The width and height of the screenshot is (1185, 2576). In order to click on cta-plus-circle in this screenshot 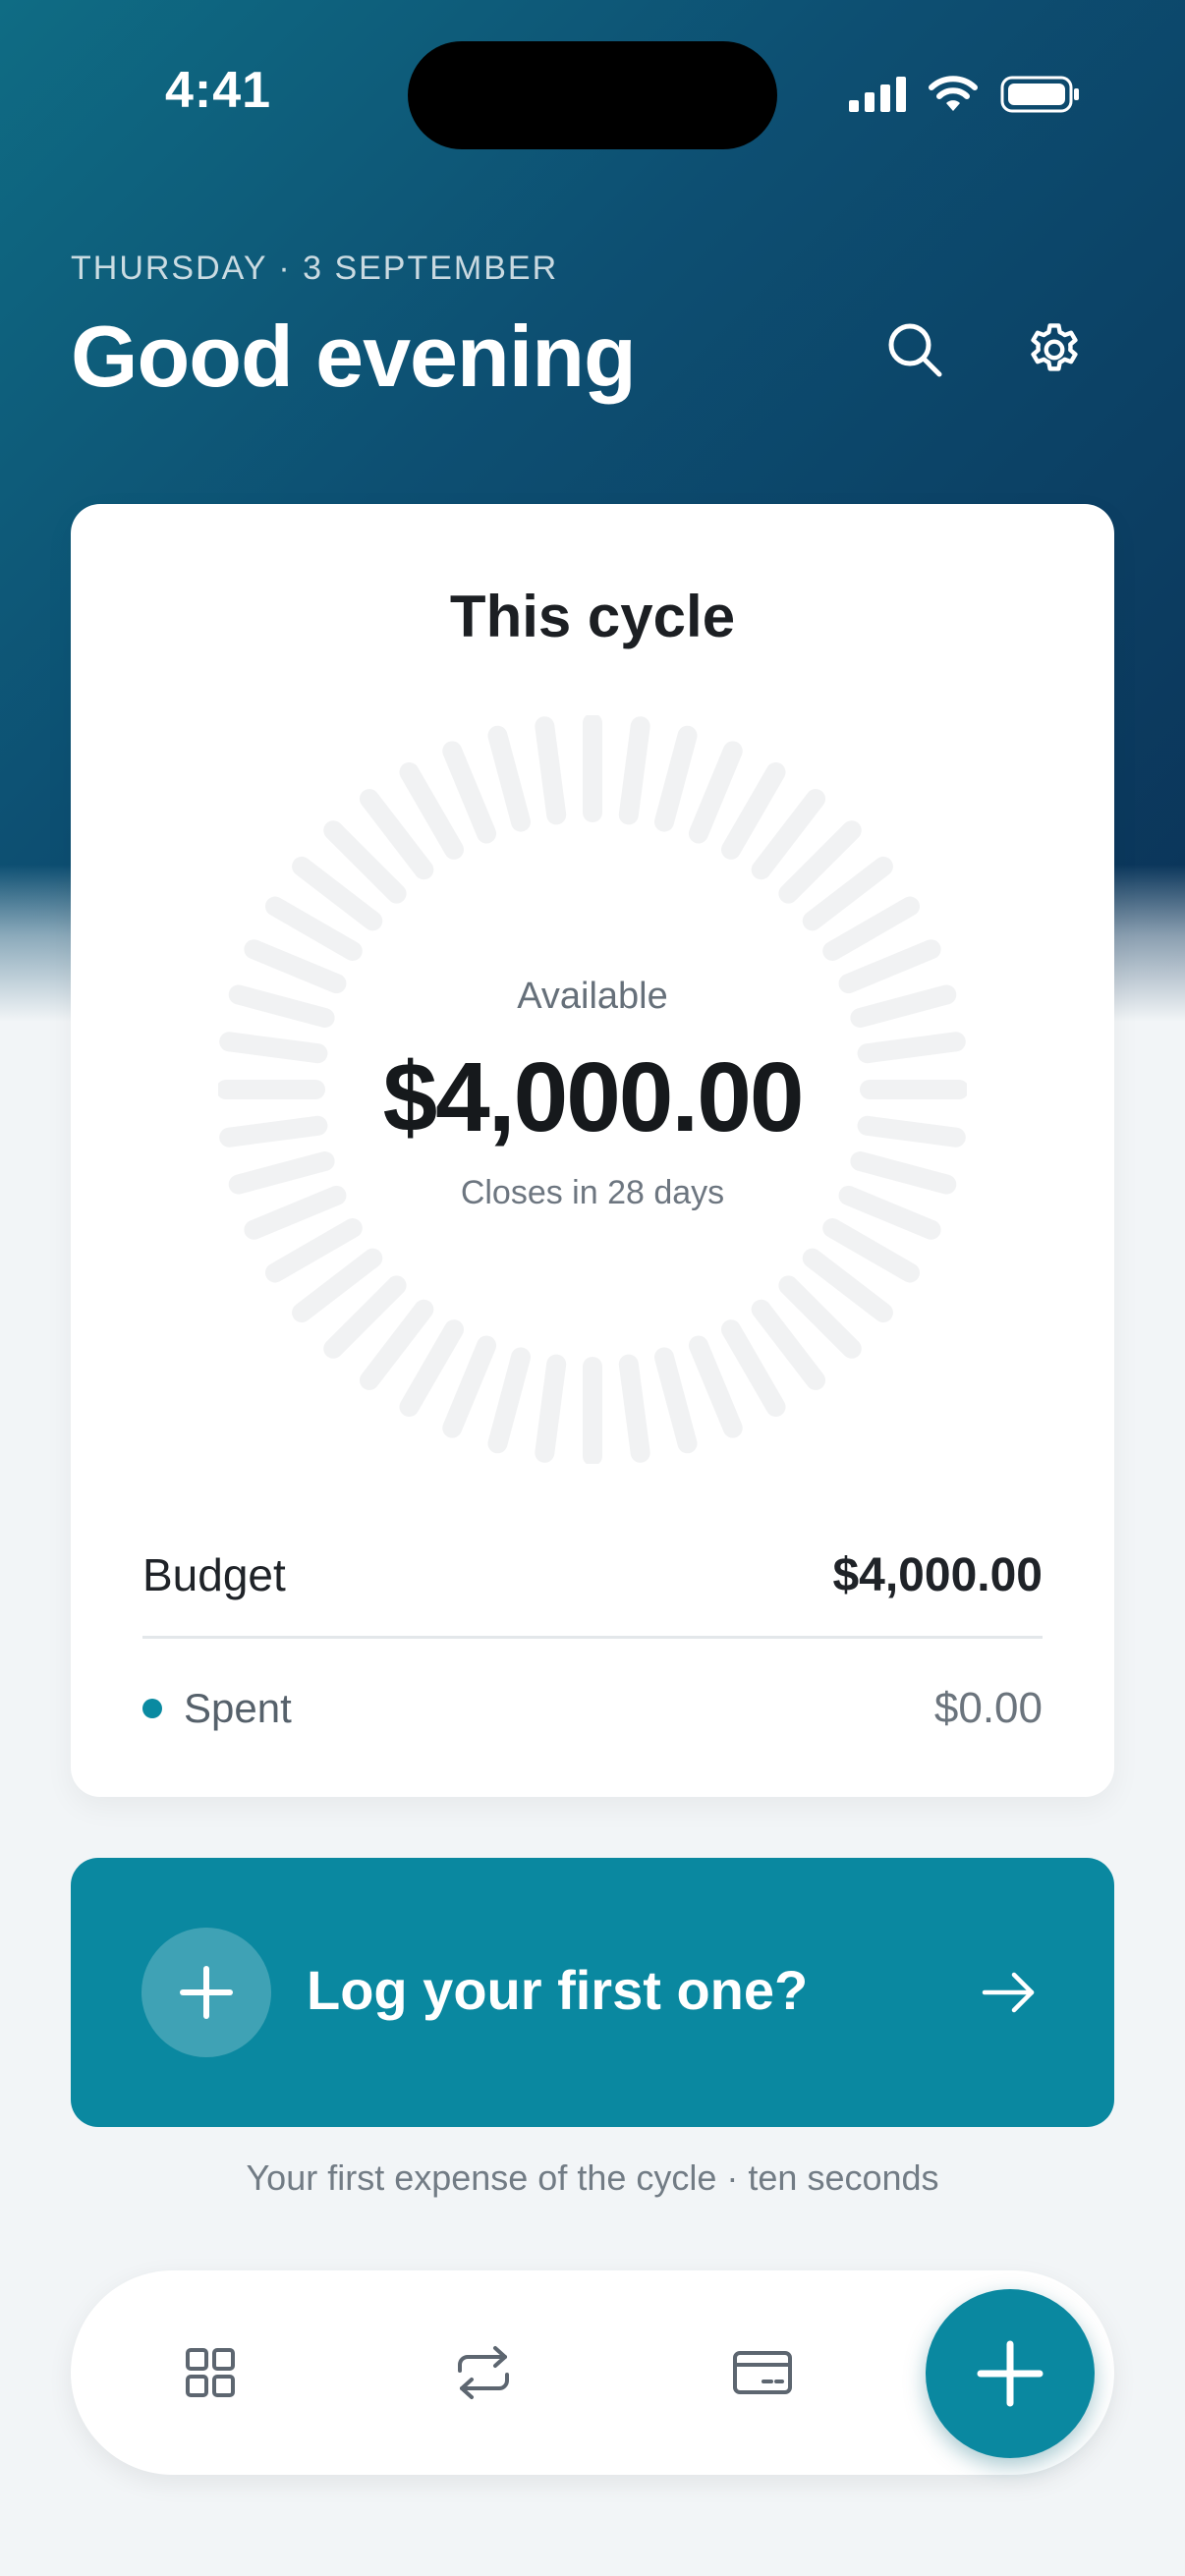, I will do `click(206, 1992)`.